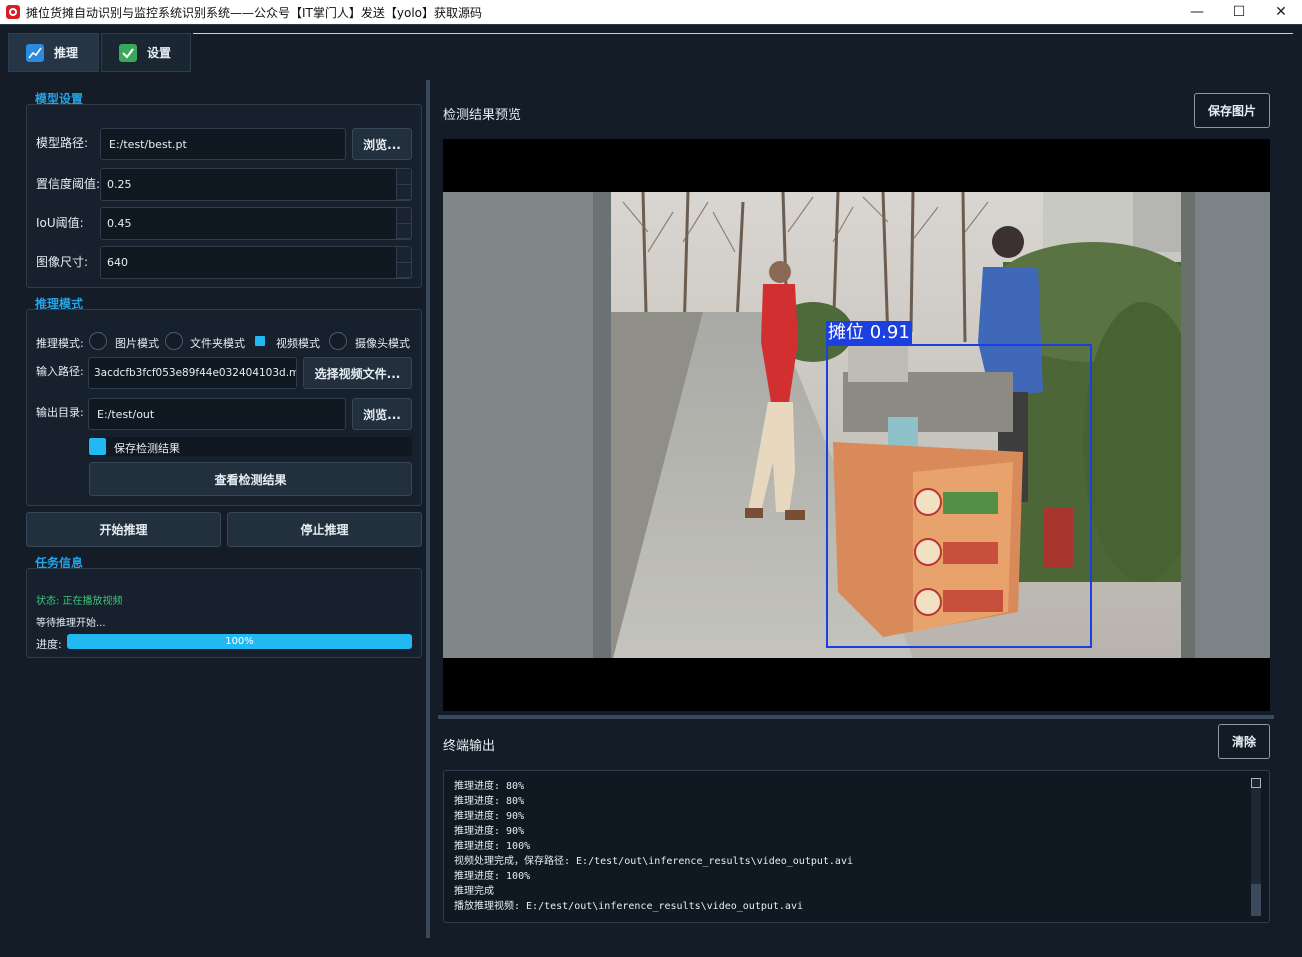  What do you see at coordinates (250, 479) in the screenshot?
I see `view-results-button: 查看检测结果` at bounding box center [250, 479].